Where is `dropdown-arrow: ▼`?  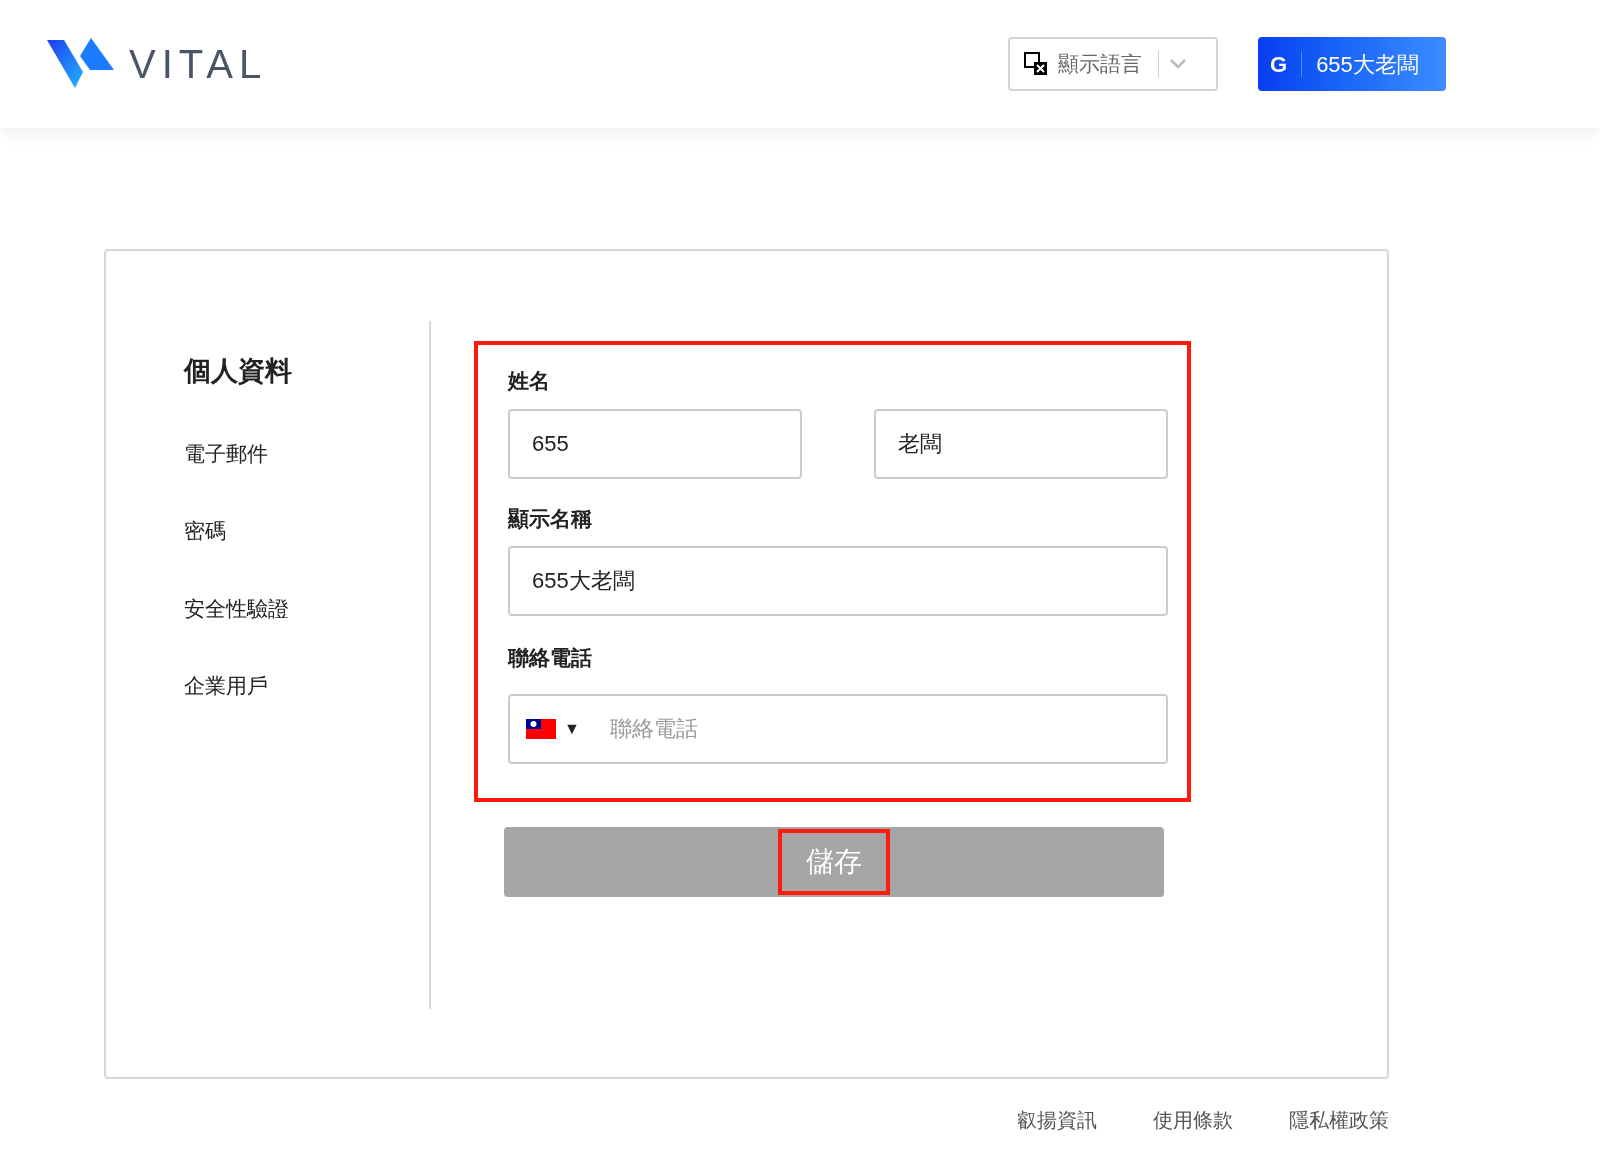 dropdown-arrow: ▼ is located at coordinates (572, 728).